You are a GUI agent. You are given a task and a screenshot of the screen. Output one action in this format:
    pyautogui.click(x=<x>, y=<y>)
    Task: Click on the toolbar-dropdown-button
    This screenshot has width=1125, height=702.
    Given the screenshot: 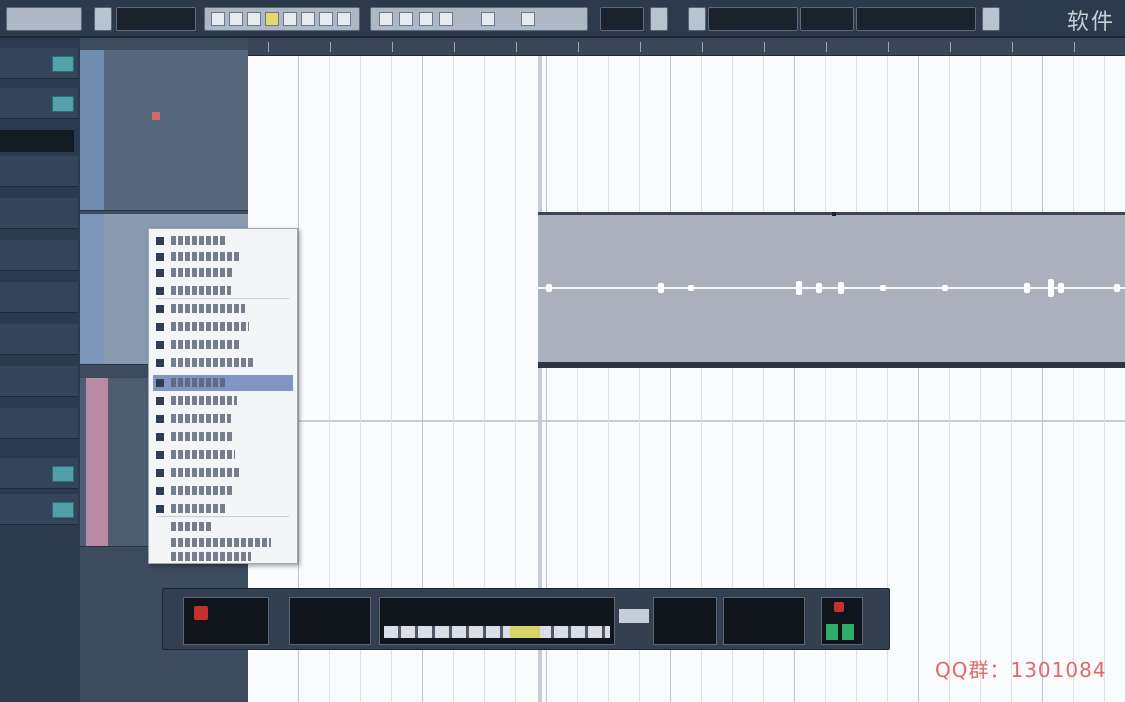 What is the action you would take?
    pyautogui.click(x=659, y=19)
    